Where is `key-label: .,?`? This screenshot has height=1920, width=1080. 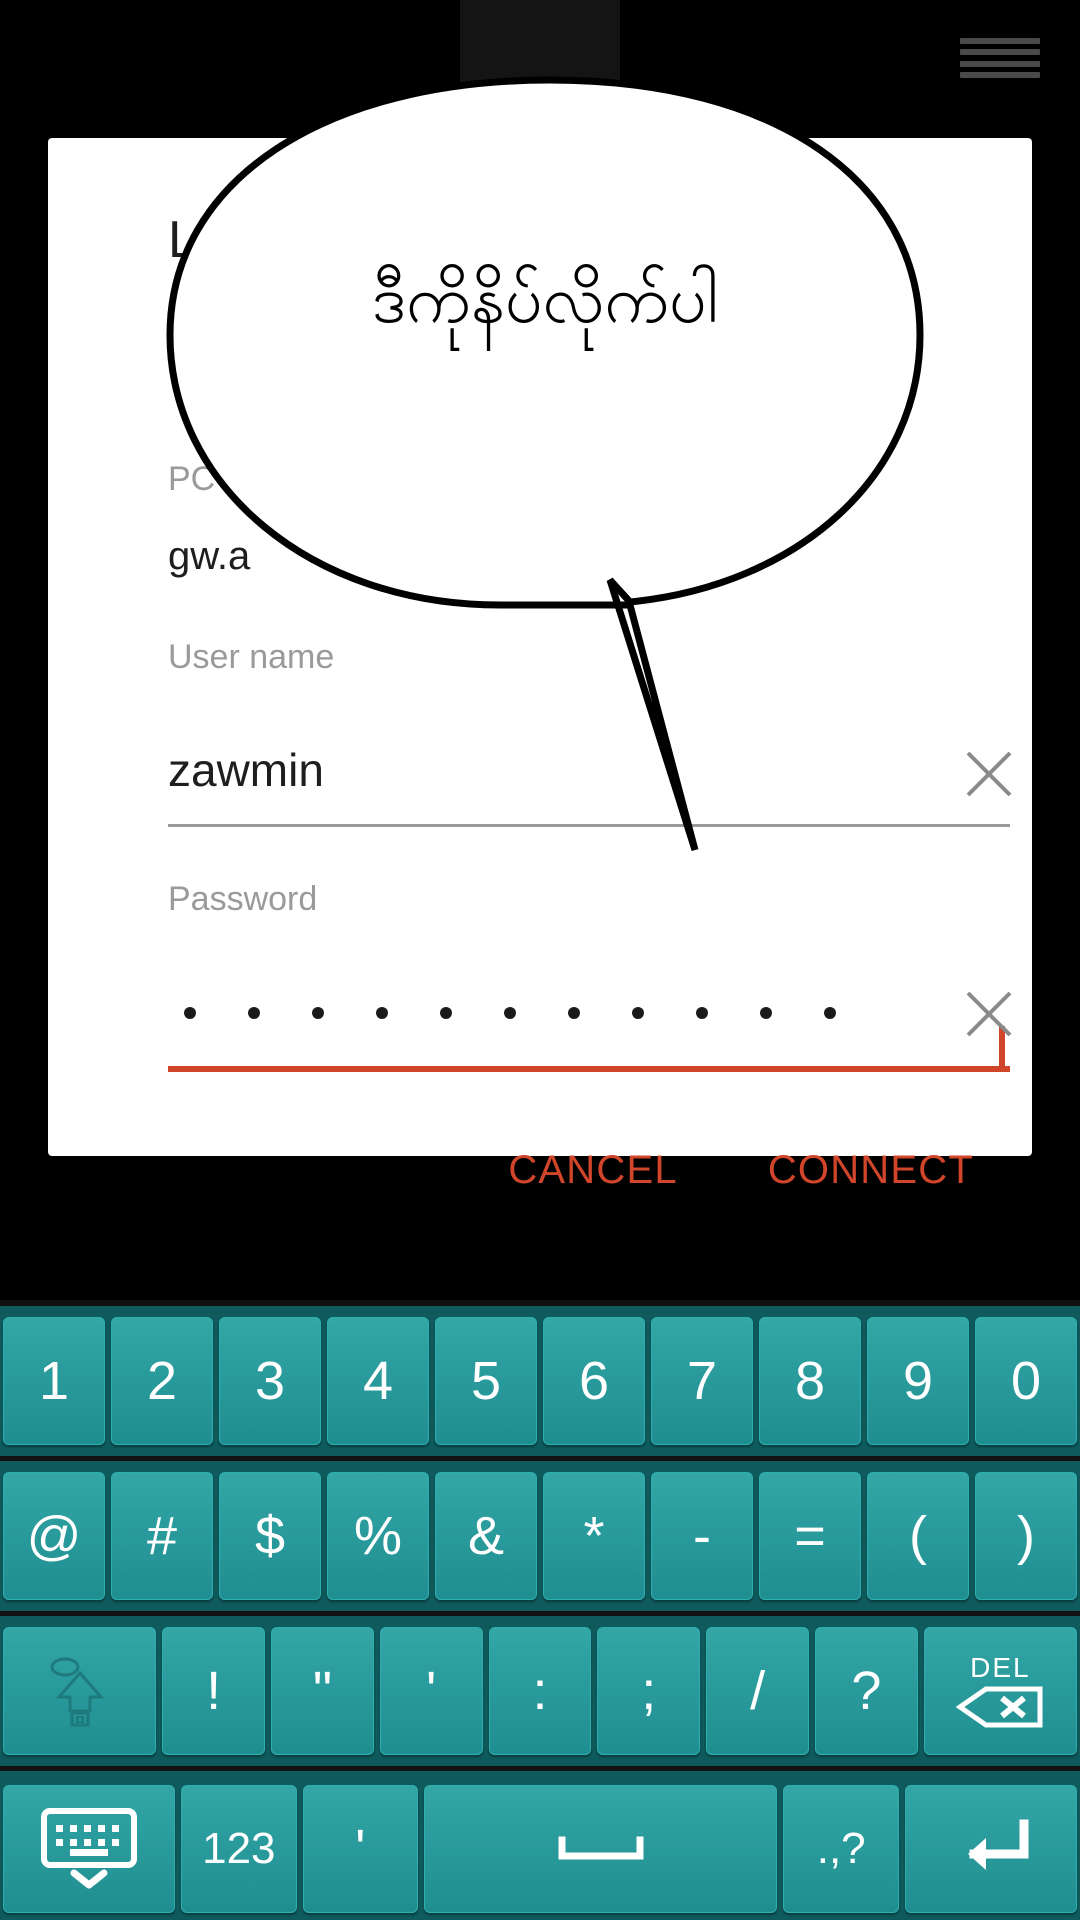
key-label: .,? is located at coordinates (841, 1848).